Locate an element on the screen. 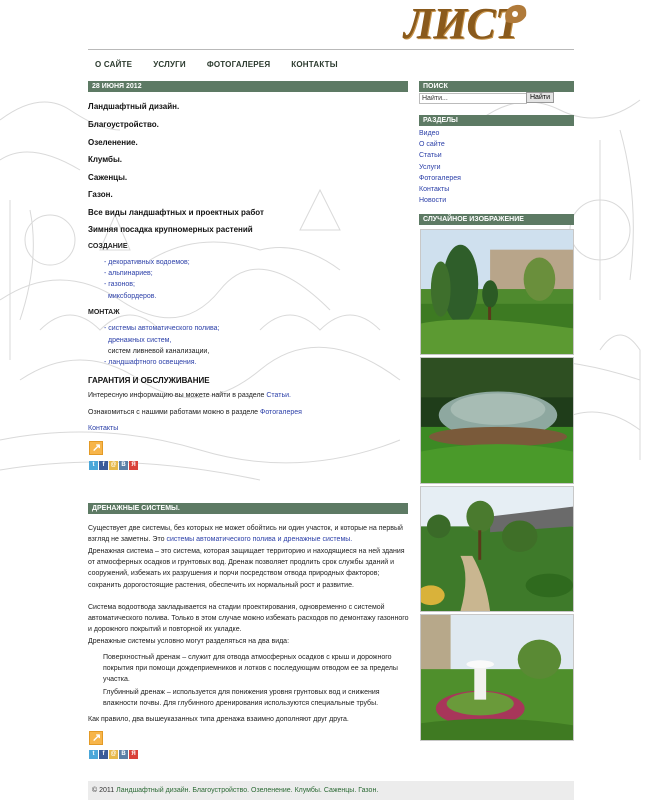 The width and height of the screenshot is (650, 800). random-image-juniper-bed is located at coordinates (497, 420).